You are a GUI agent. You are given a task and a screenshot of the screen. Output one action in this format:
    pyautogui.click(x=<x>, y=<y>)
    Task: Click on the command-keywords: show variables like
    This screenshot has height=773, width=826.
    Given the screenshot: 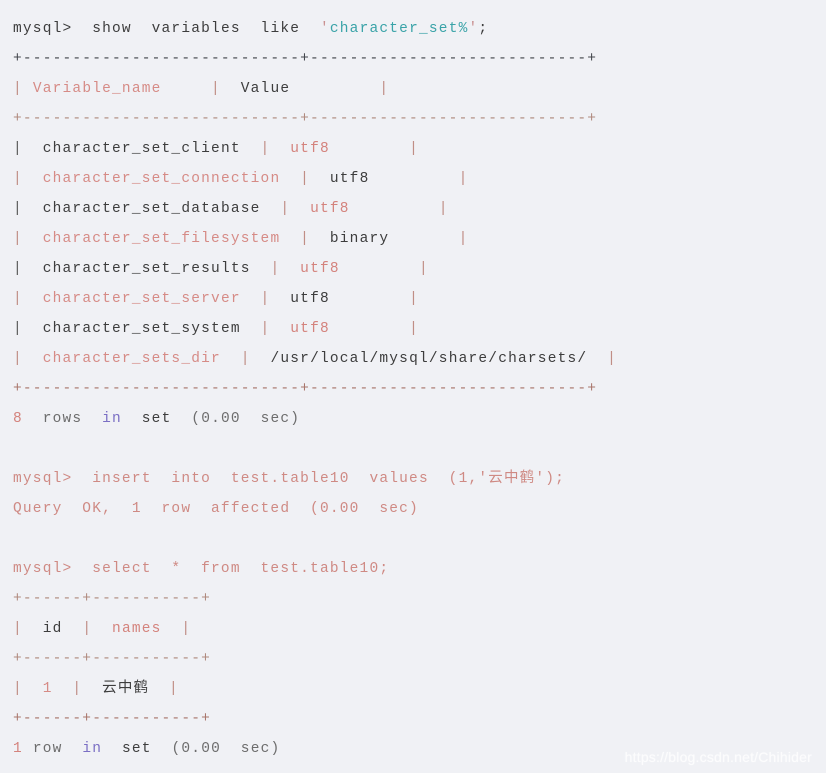 What is the action you would take?
    pyautogui.click(x=196, y=29)
    